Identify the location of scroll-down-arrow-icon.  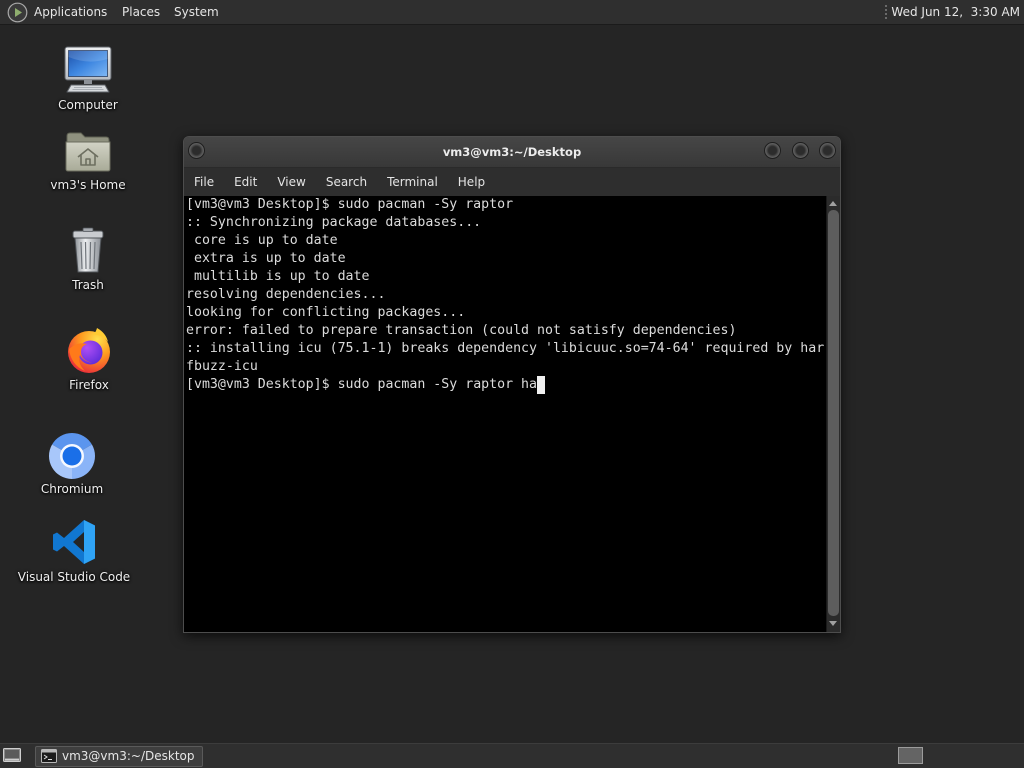
(833, 623).